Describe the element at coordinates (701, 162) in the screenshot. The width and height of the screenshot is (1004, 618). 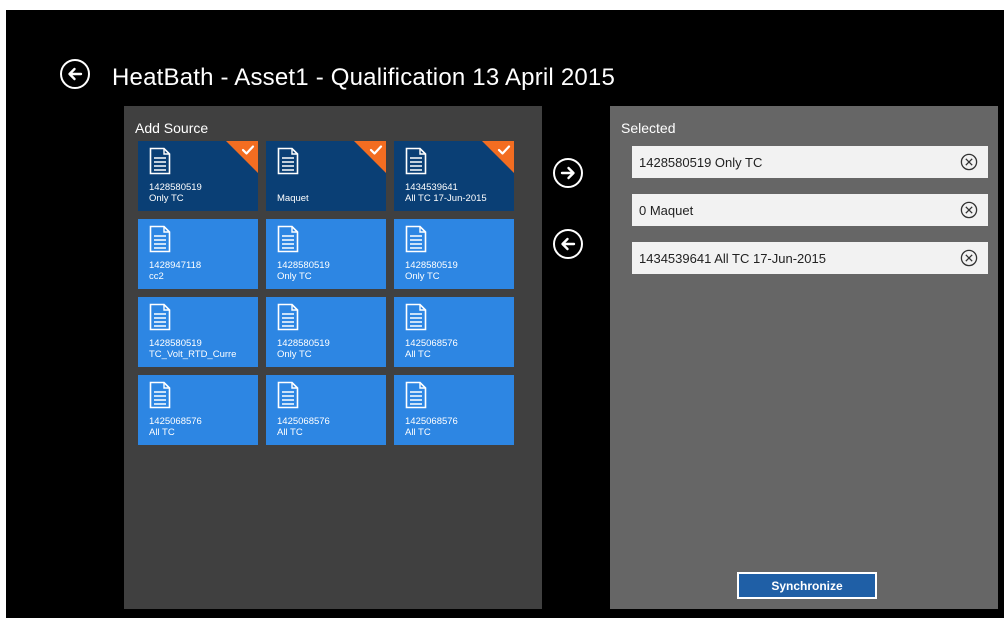
I see `selected-item-label: 1428580519 Only TC` at that location.